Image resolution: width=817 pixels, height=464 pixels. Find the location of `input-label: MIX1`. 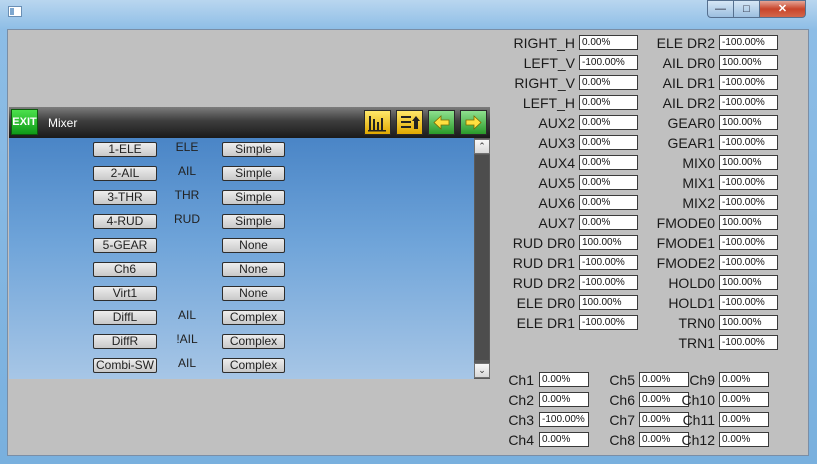

input-label: MIX1 is located at coordinates (698, 183).